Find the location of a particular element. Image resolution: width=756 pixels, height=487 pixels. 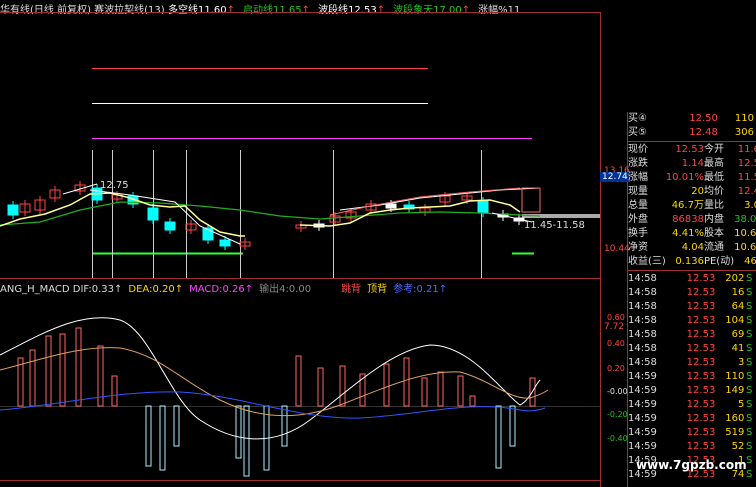

stat-value: 0.136 is located at coordinates (689, 261).